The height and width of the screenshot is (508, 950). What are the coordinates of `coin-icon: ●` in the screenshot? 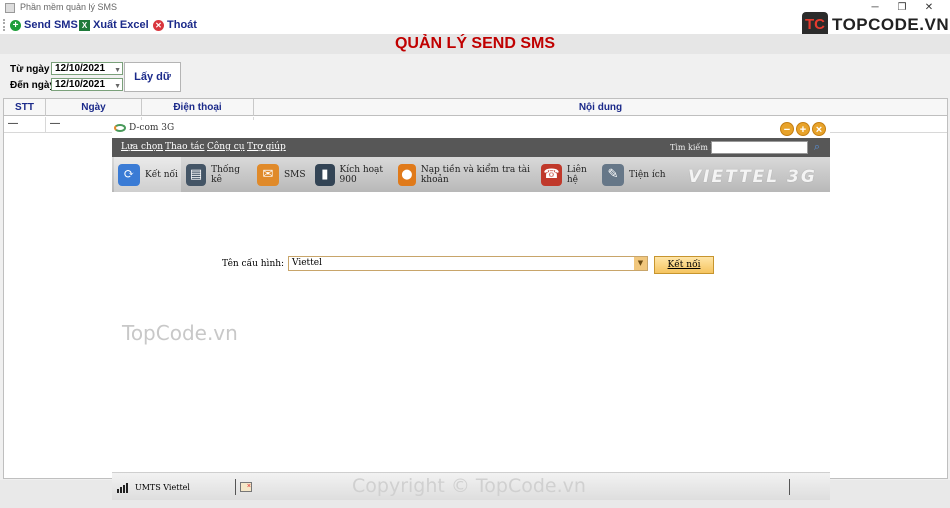 It's located at (407, 174).